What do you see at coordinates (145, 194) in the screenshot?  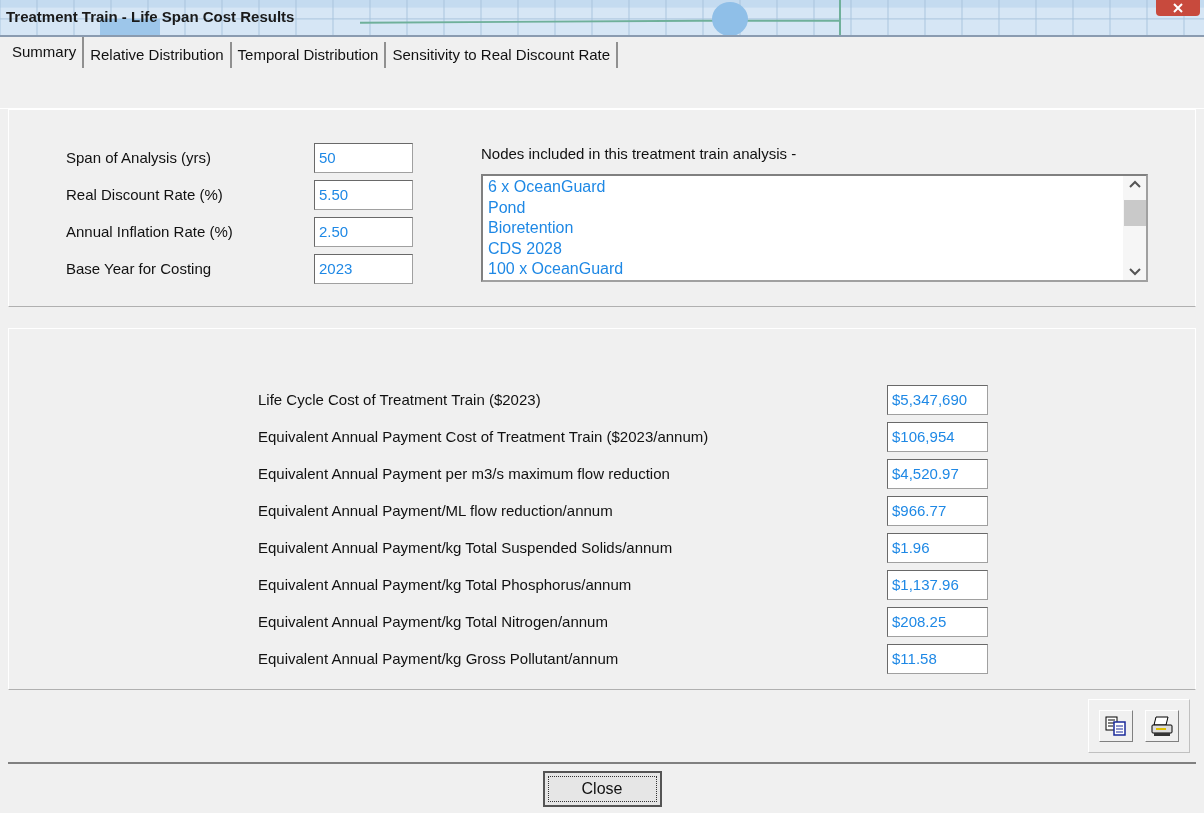 I see `parameter-label: Real Discount Rate (%)` at bounding box center [145, 194].